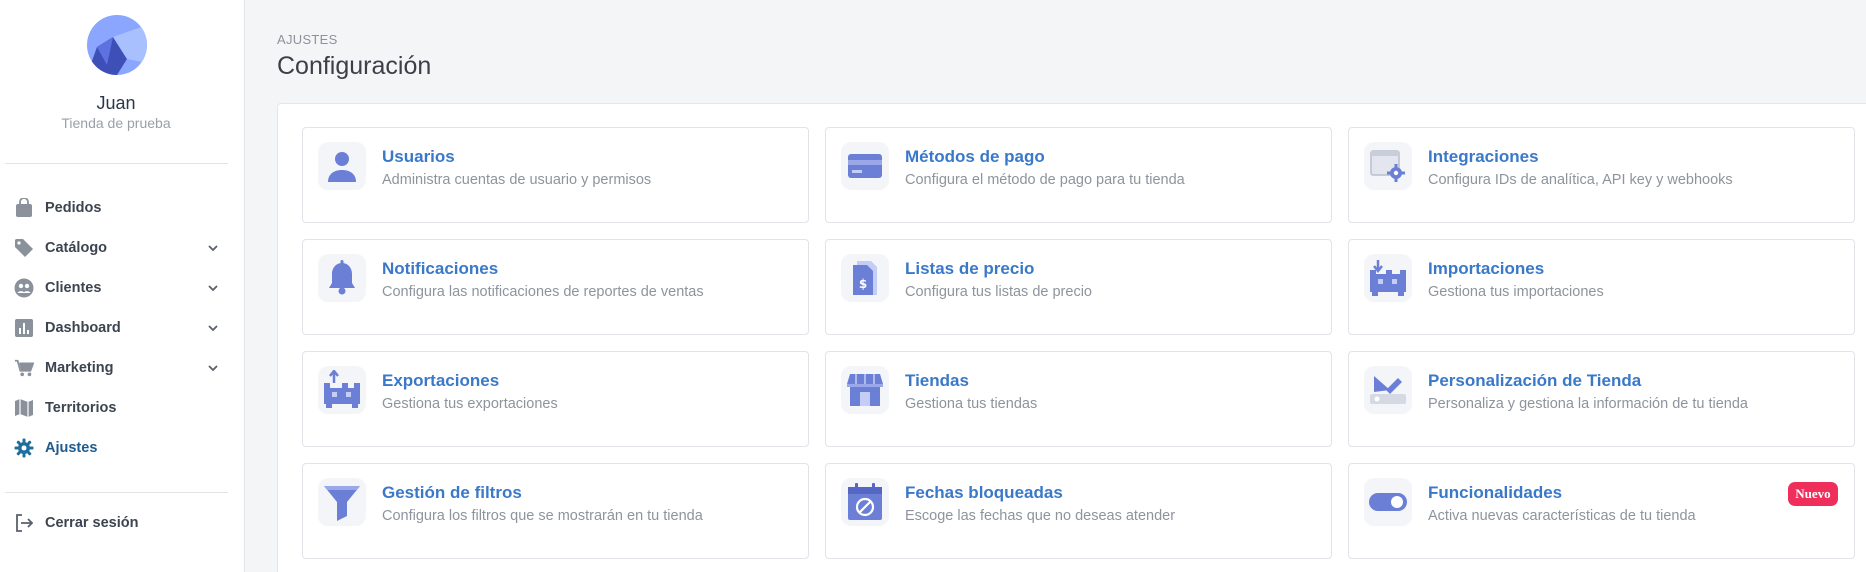 This screenshot has width=1866, height=572. What do you see at coordinates (865, 502) in the screenshot?
I see `blocked-calendar-icon` at bounding box center [865, 502].